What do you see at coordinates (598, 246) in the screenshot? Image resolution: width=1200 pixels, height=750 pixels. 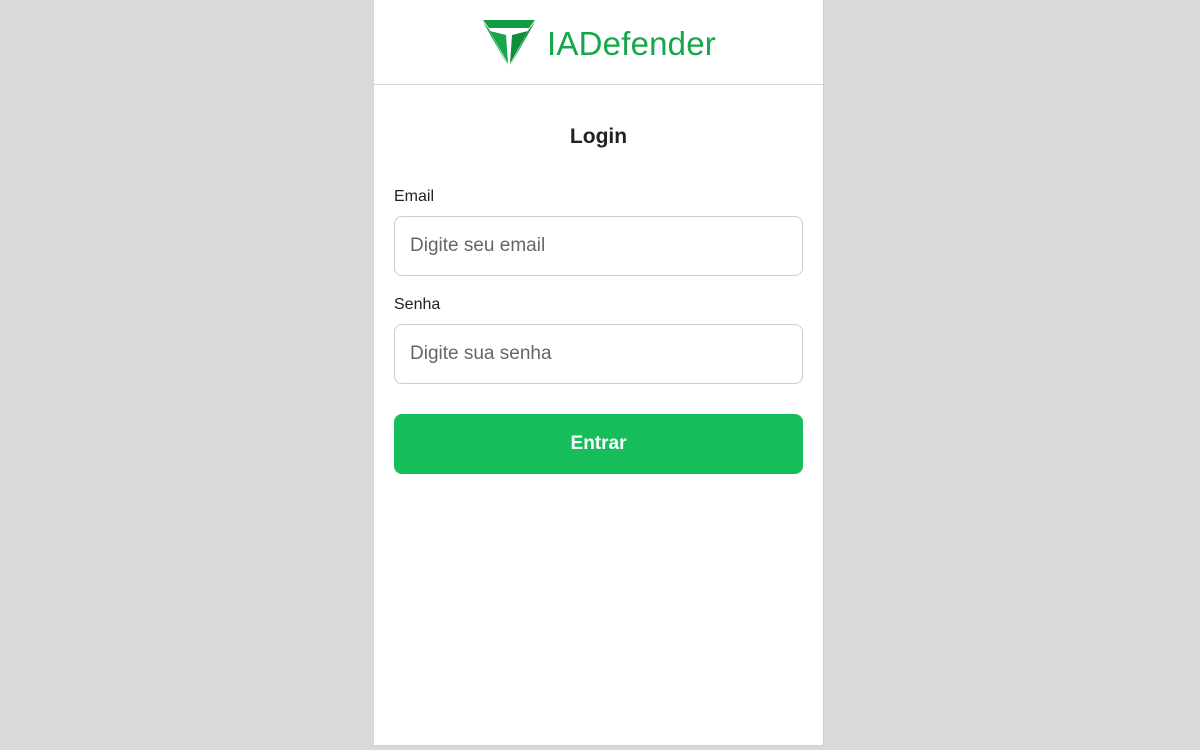 I see `email-input` at bounding box center [598, 246].